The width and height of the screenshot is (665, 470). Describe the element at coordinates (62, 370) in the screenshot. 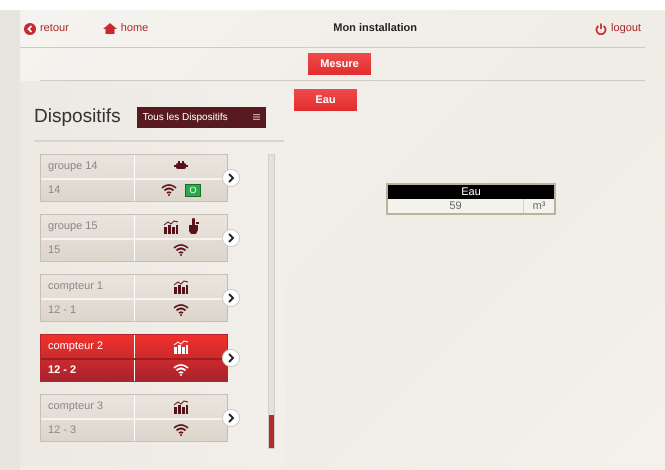

I see `device-address: 12 - 2` at that location.